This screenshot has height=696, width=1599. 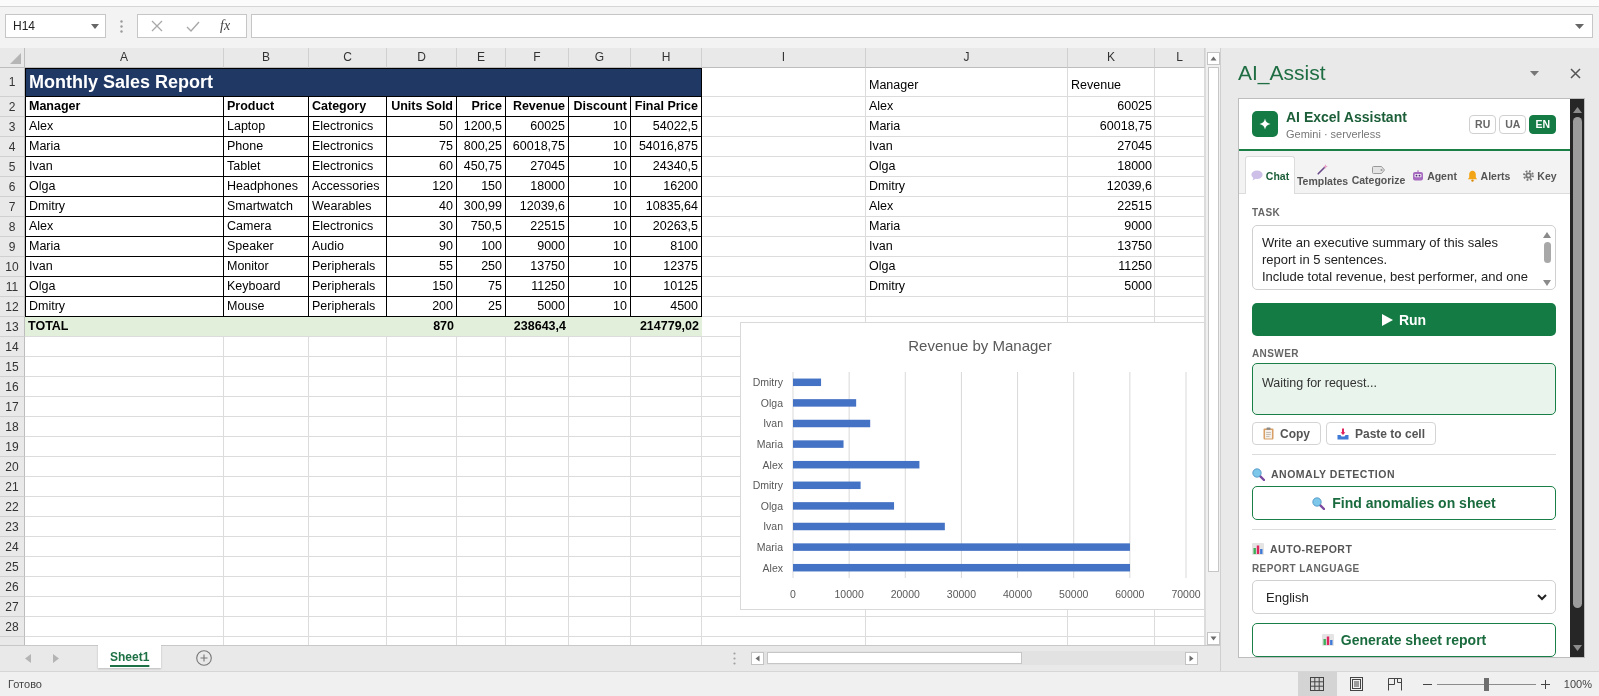 I want to click on minus-icon, so click(x=1427, y=684).